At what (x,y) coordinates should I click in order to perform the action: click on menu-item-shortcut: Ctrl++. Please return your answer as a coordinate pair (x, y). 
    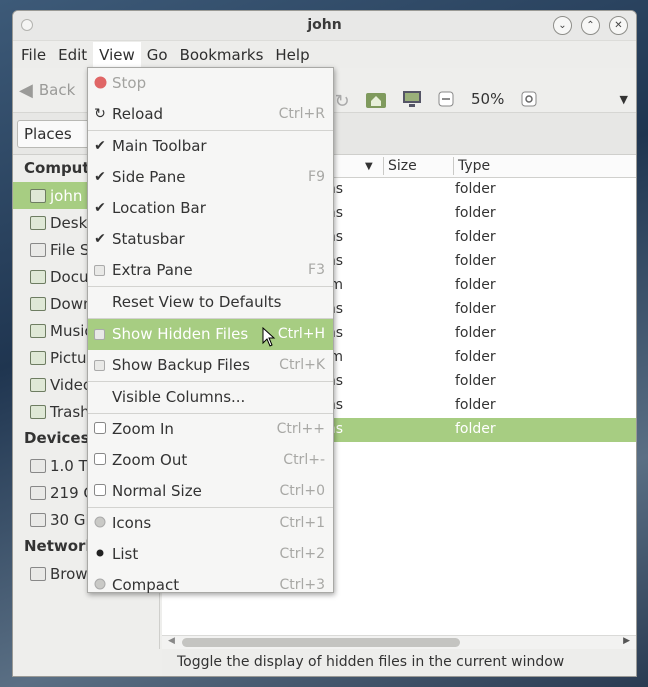
    Looking at the image, I should click on (300, 429).